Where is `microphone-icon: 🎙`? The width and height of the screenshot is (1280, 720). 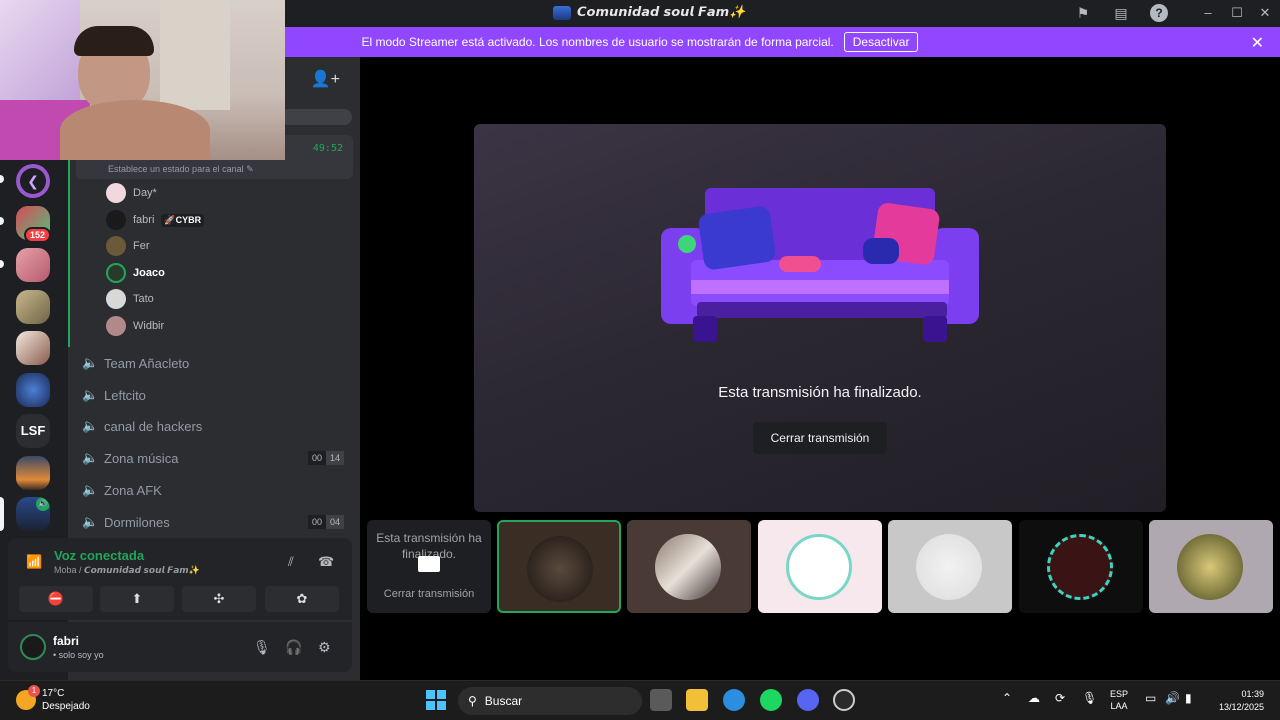 microphone-icon: 🎙 is located at coordinates (262, 647).